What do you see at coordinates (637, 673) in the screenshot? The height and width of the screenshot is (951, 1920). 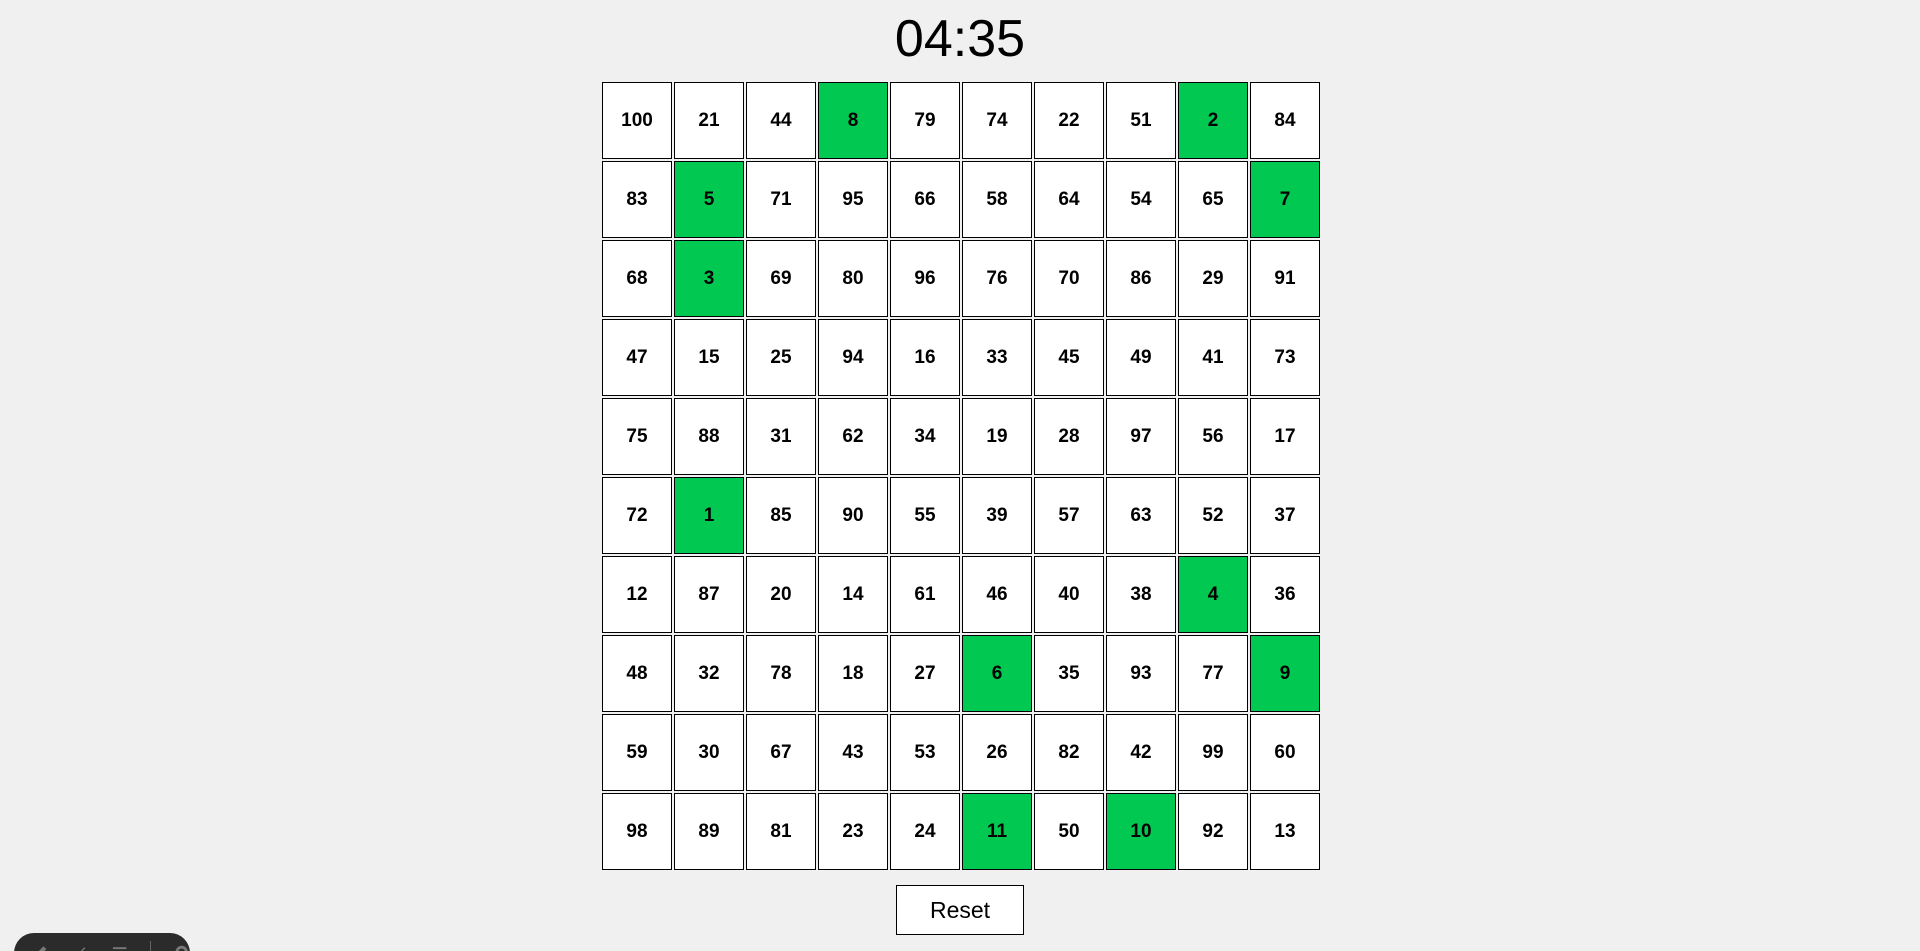 I see `grid-cell: 48` at bounding box center [637, 673].